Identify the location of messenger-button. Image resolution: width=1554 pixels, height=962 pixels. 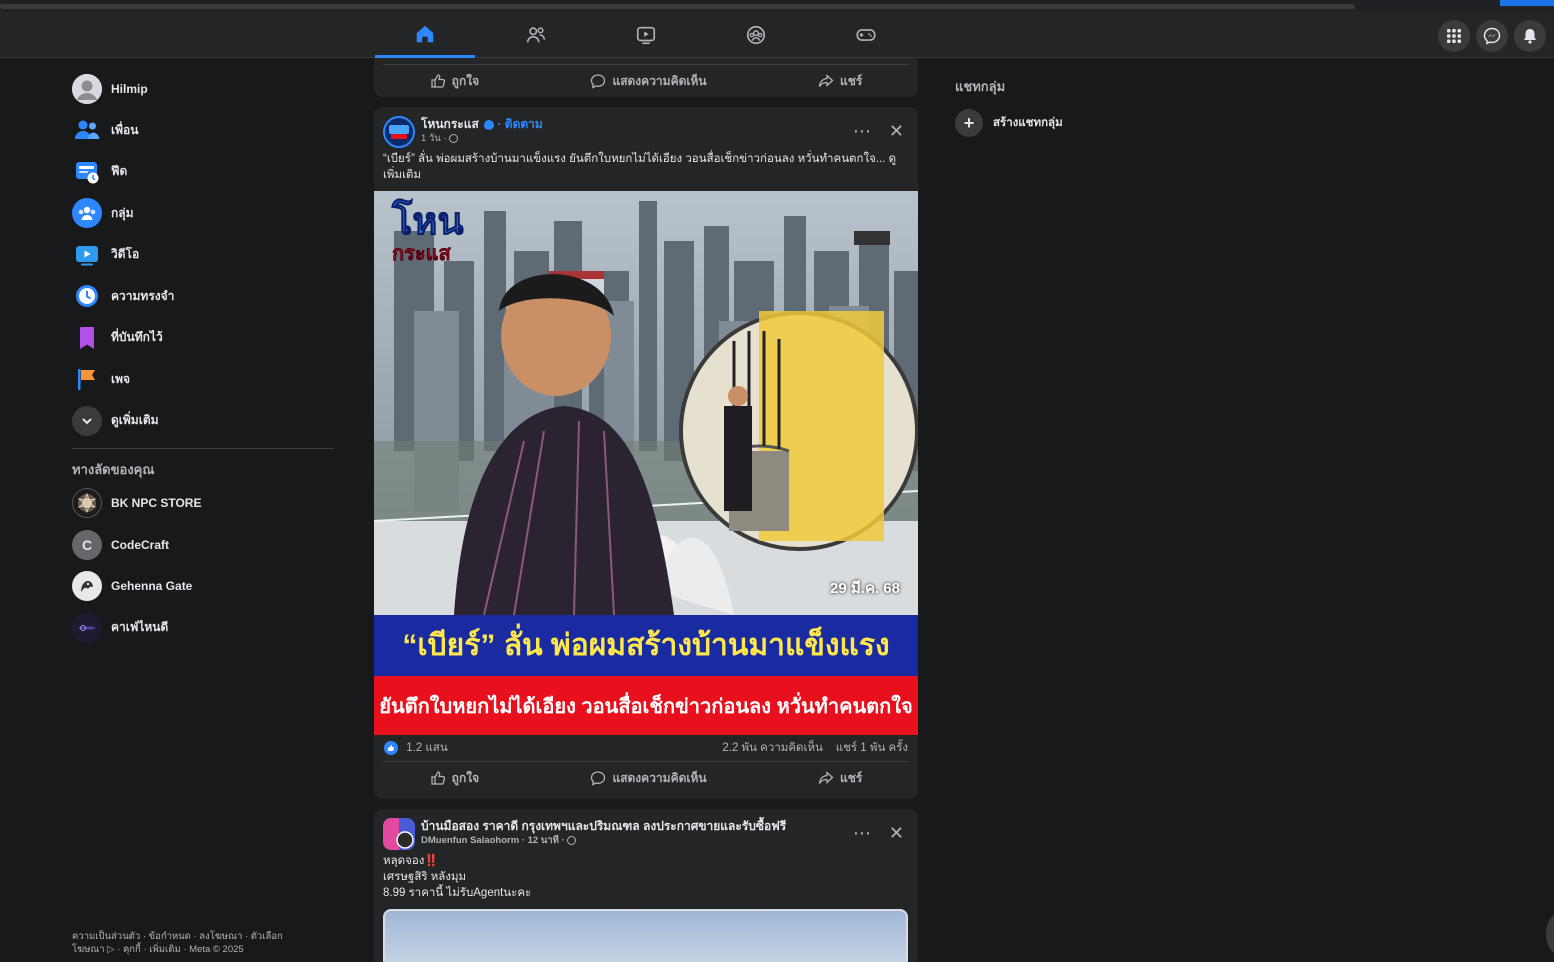
(1492, 36).